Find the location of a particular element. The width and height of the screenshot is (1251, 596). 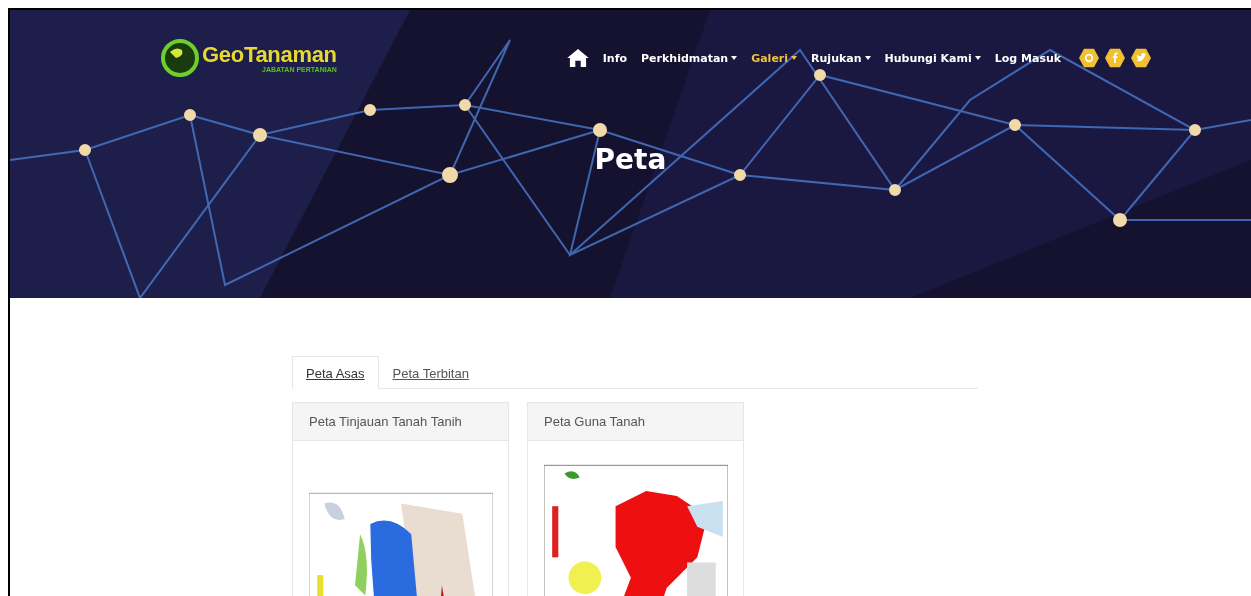

tab: Peta Asas is located at coordinates (335, 372).